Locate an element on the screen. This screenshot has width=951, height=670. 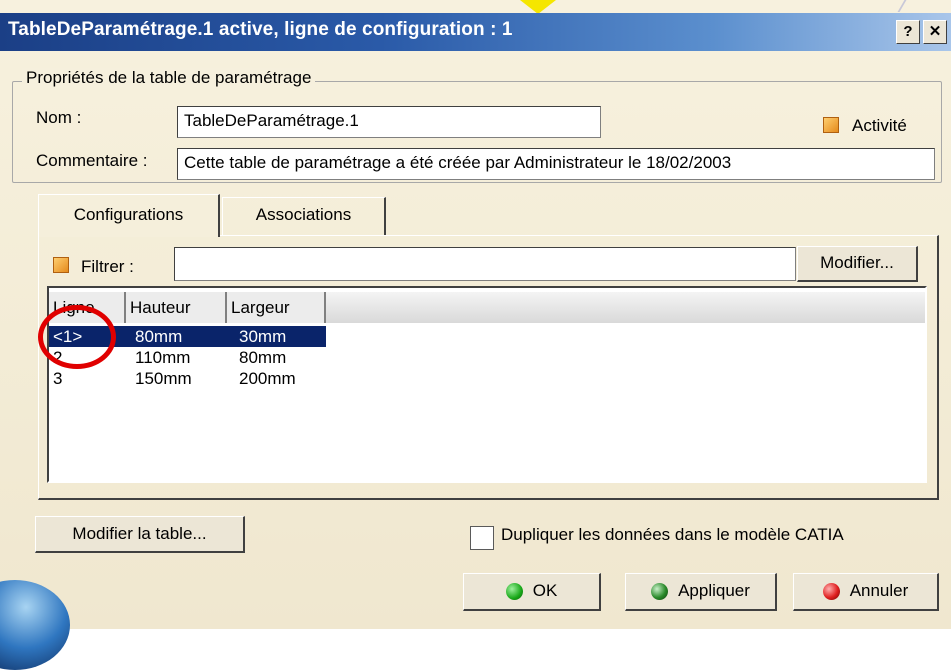
column-header-largeur: Largeur is located at coordinates (276, 307).